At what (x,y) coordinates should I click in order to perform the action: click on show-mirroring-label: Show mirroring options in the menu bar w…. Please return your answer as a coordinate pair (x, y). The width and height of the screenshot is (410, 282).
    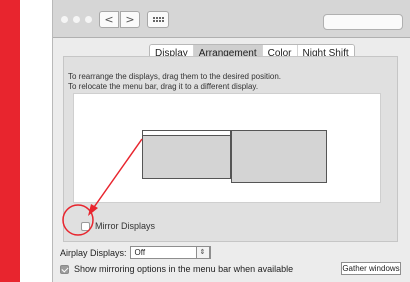
    Looking at the image, I should click on (184, 269).